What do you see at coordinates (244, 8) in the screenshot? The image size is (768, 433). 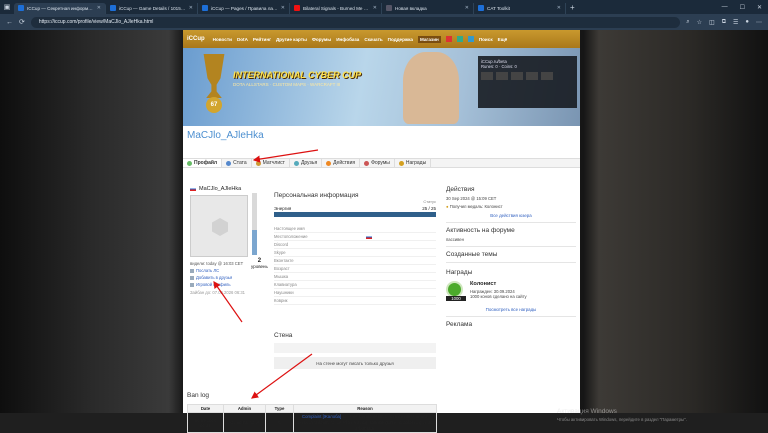 I see `tab-2: iCCup — Pages / Правила ладдер ✕` at bounding box center [244, 8].